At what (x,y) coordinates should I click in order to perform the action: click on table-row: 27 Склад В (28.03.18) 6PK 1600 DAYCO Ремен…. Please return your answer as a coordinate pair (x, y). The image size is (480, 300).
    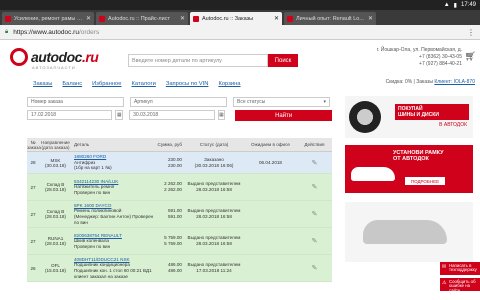
    Looking at the image, I should click on (179, 214).